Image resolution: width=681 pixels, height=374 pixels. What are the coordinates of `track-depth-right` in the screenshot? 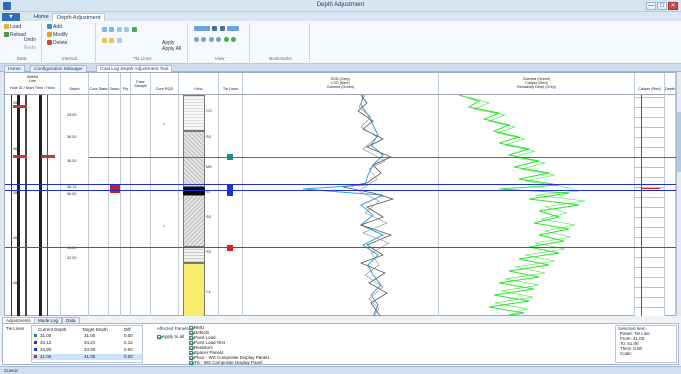 It's located at (670, 206).